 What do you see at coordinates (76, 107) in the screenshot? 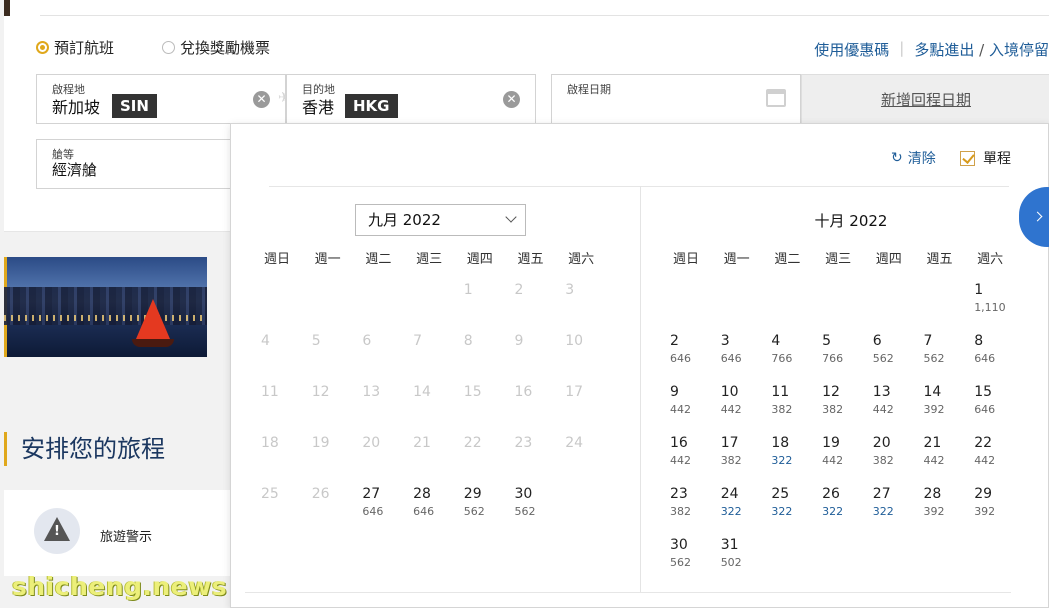
I see `origin-city: 新加坡` at bounding box center [76, 107].